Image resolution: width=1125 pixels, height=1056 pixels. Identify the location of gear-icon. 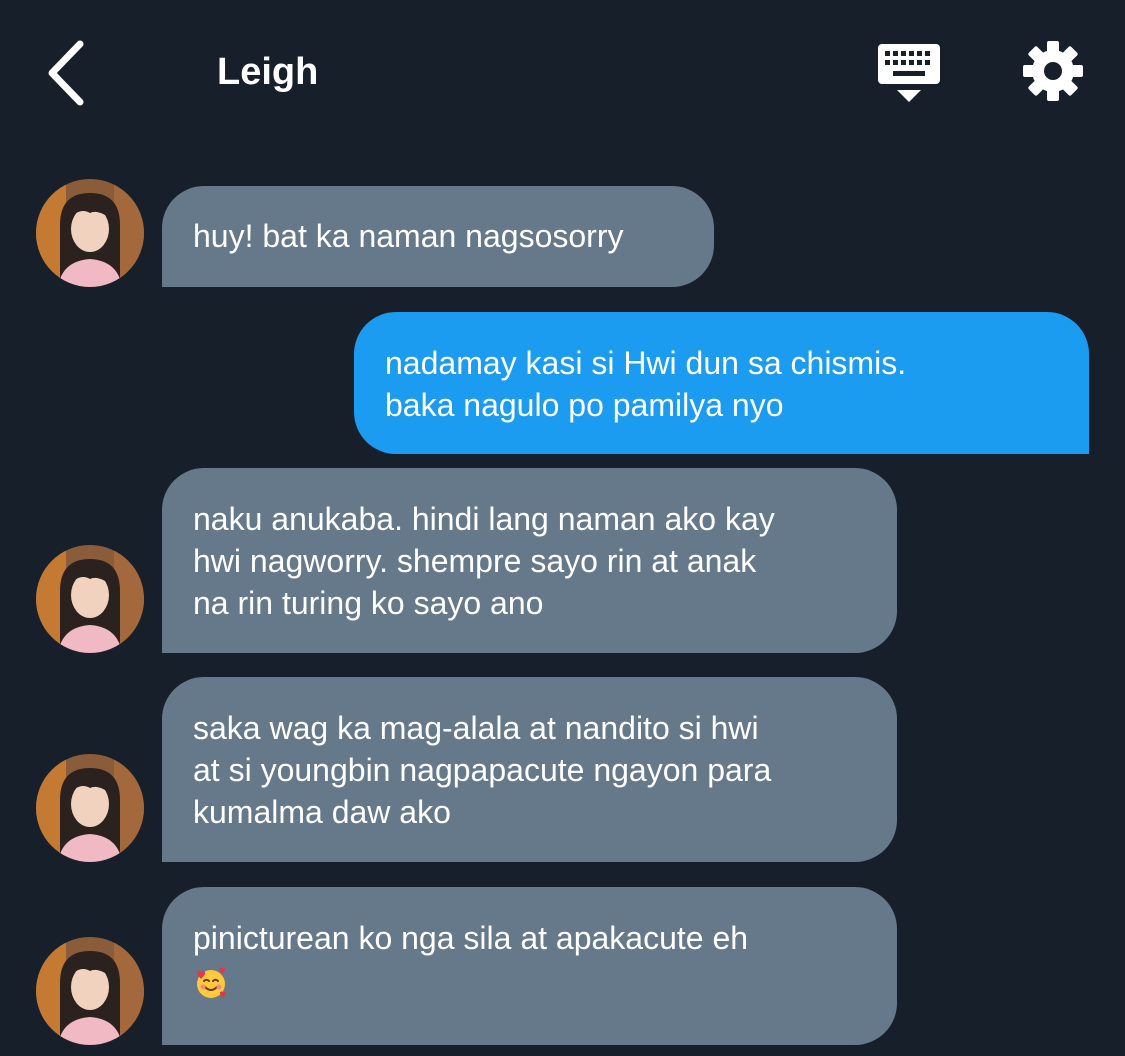
(1053, 71).